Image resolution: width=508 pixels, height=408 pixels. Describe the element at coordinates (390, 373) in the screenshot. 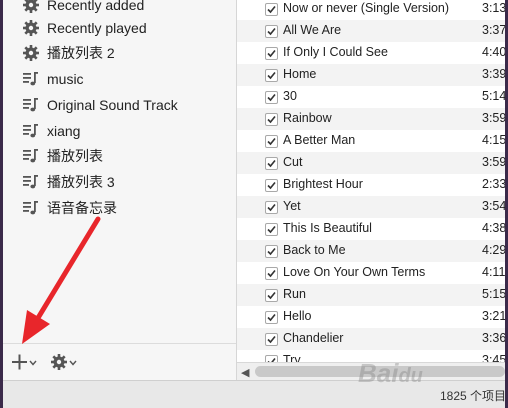

I see `baidu-watermark: Baidu` at that location.